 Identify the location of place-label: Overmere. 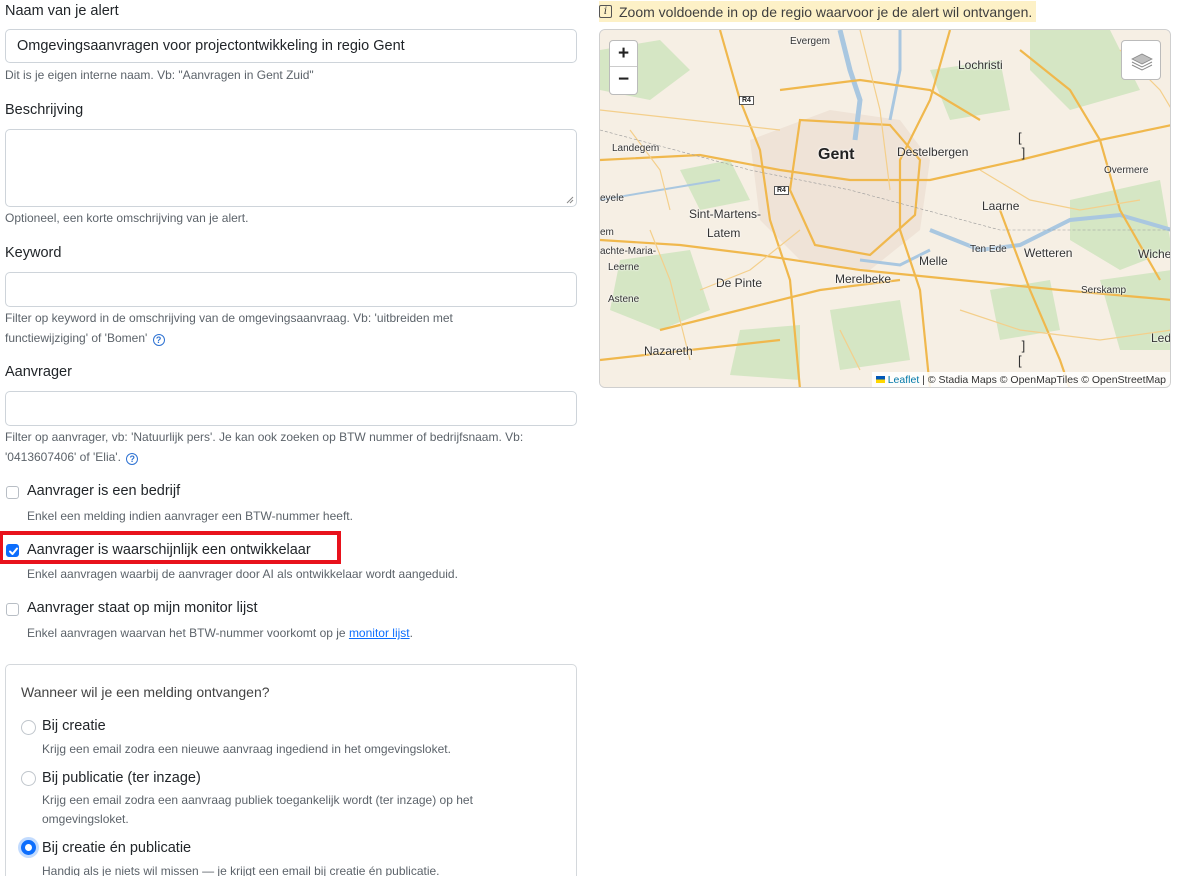
(1126, 170).